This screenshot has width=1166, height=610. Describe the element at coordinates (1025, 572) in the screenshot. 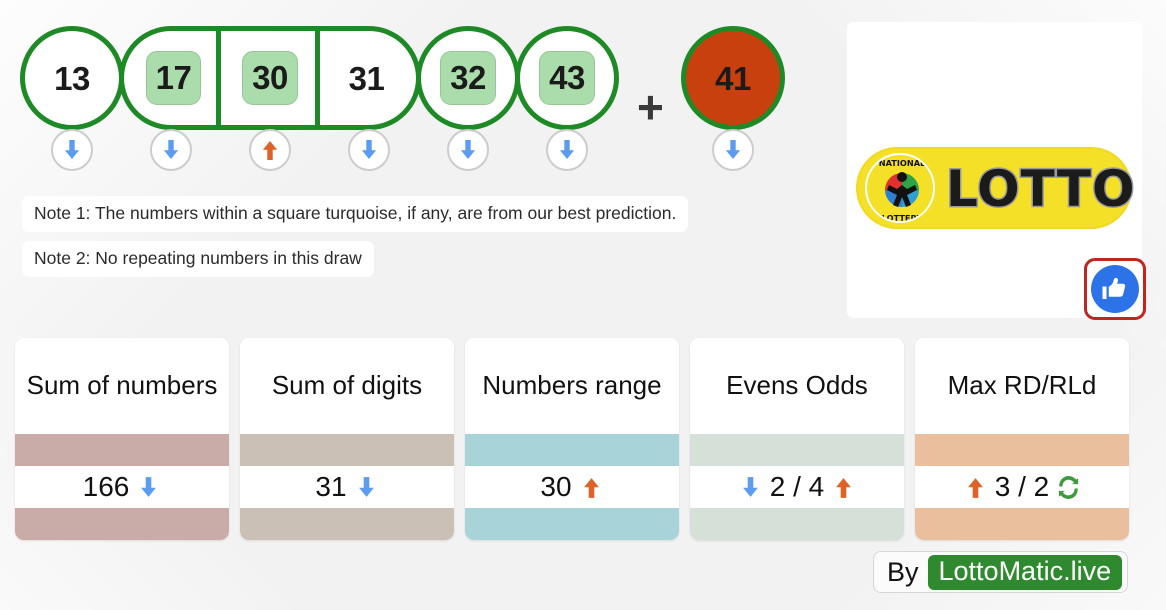

I see `brand-label: LottoMatic.live` at that location.